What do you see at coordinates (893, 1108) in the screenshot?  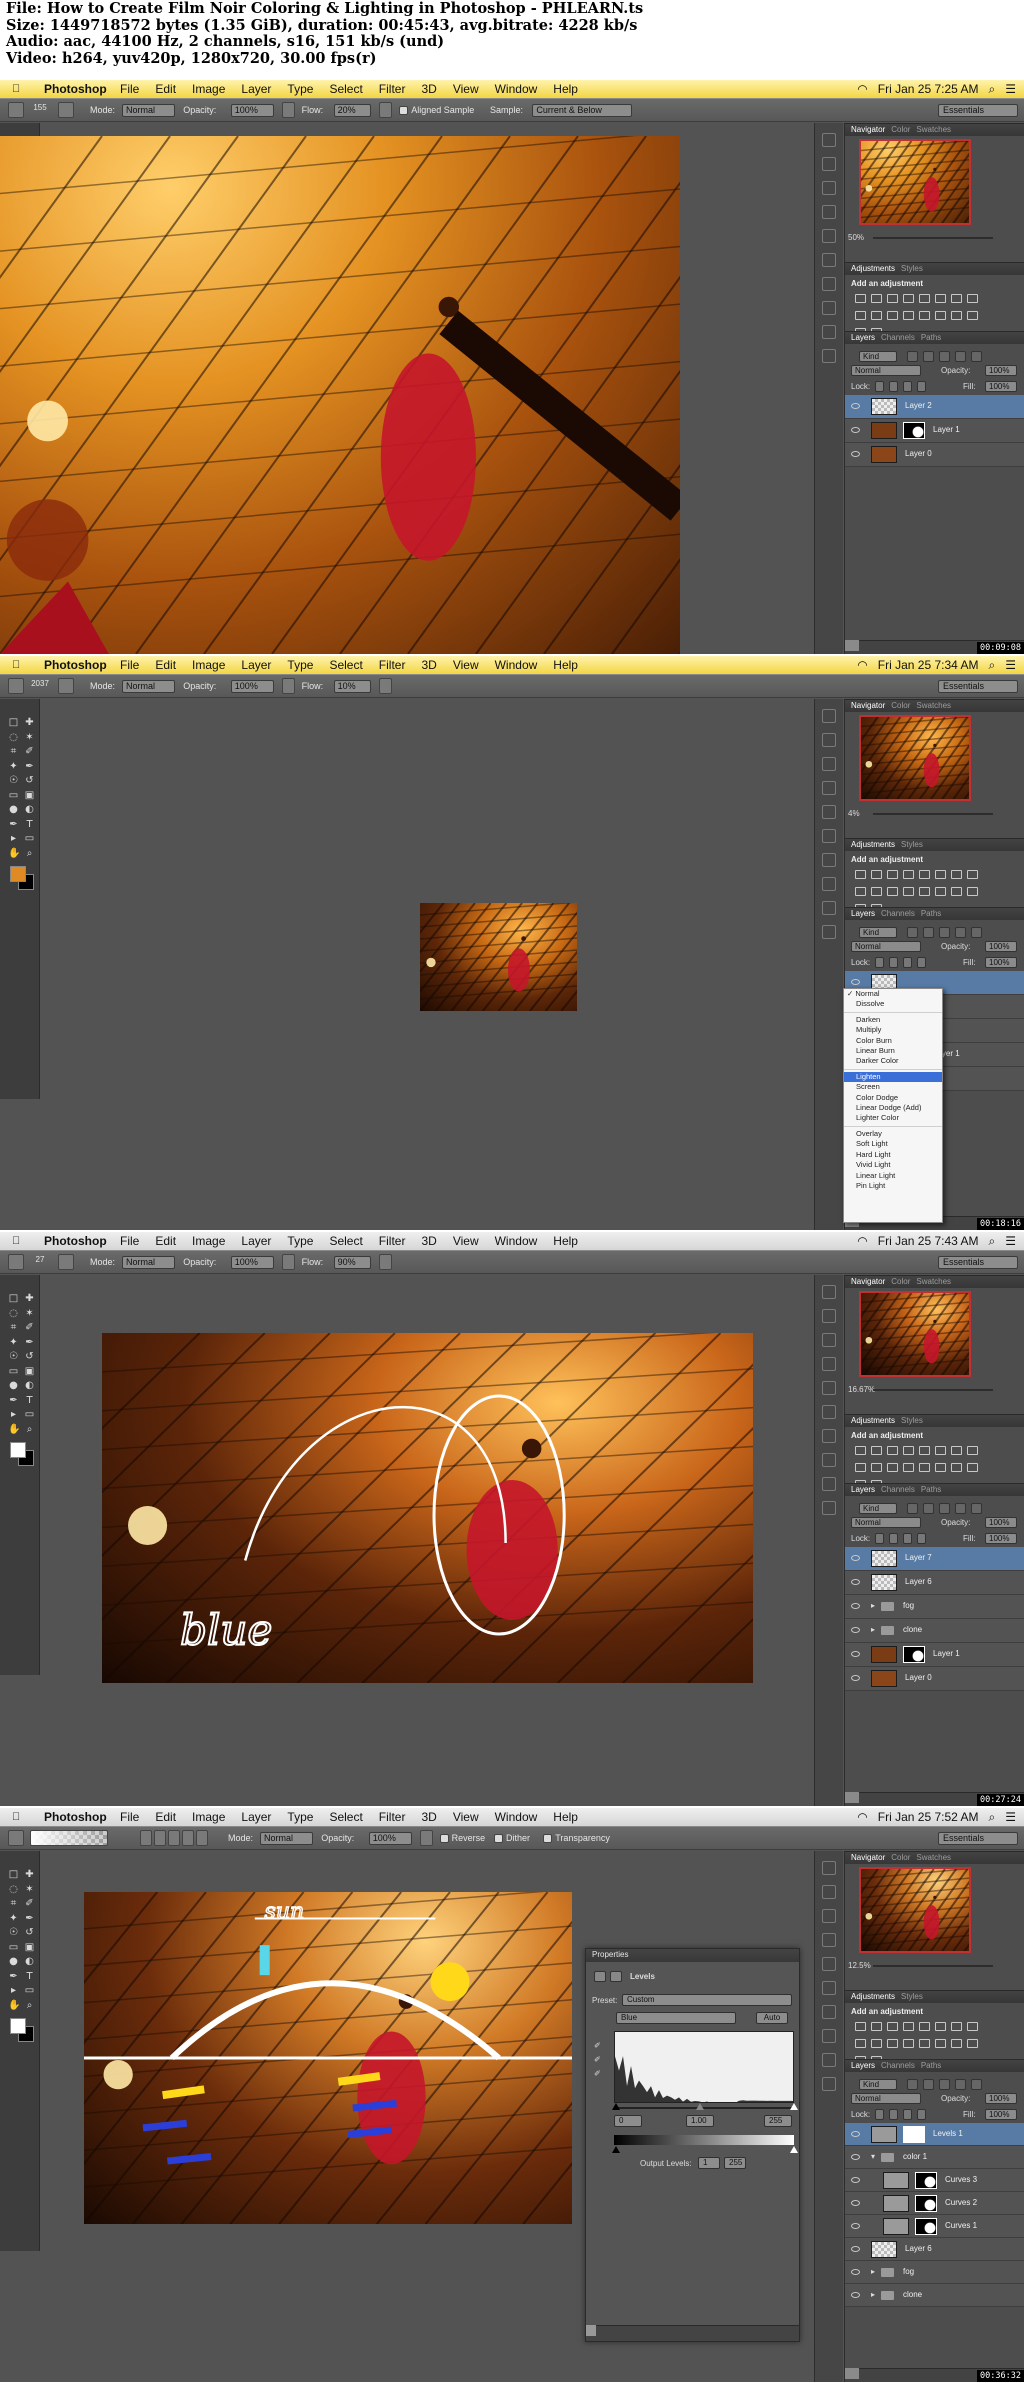 I see `blend-mode-option: Linear Dodge (Add)` at bounding box center [893, 1108].